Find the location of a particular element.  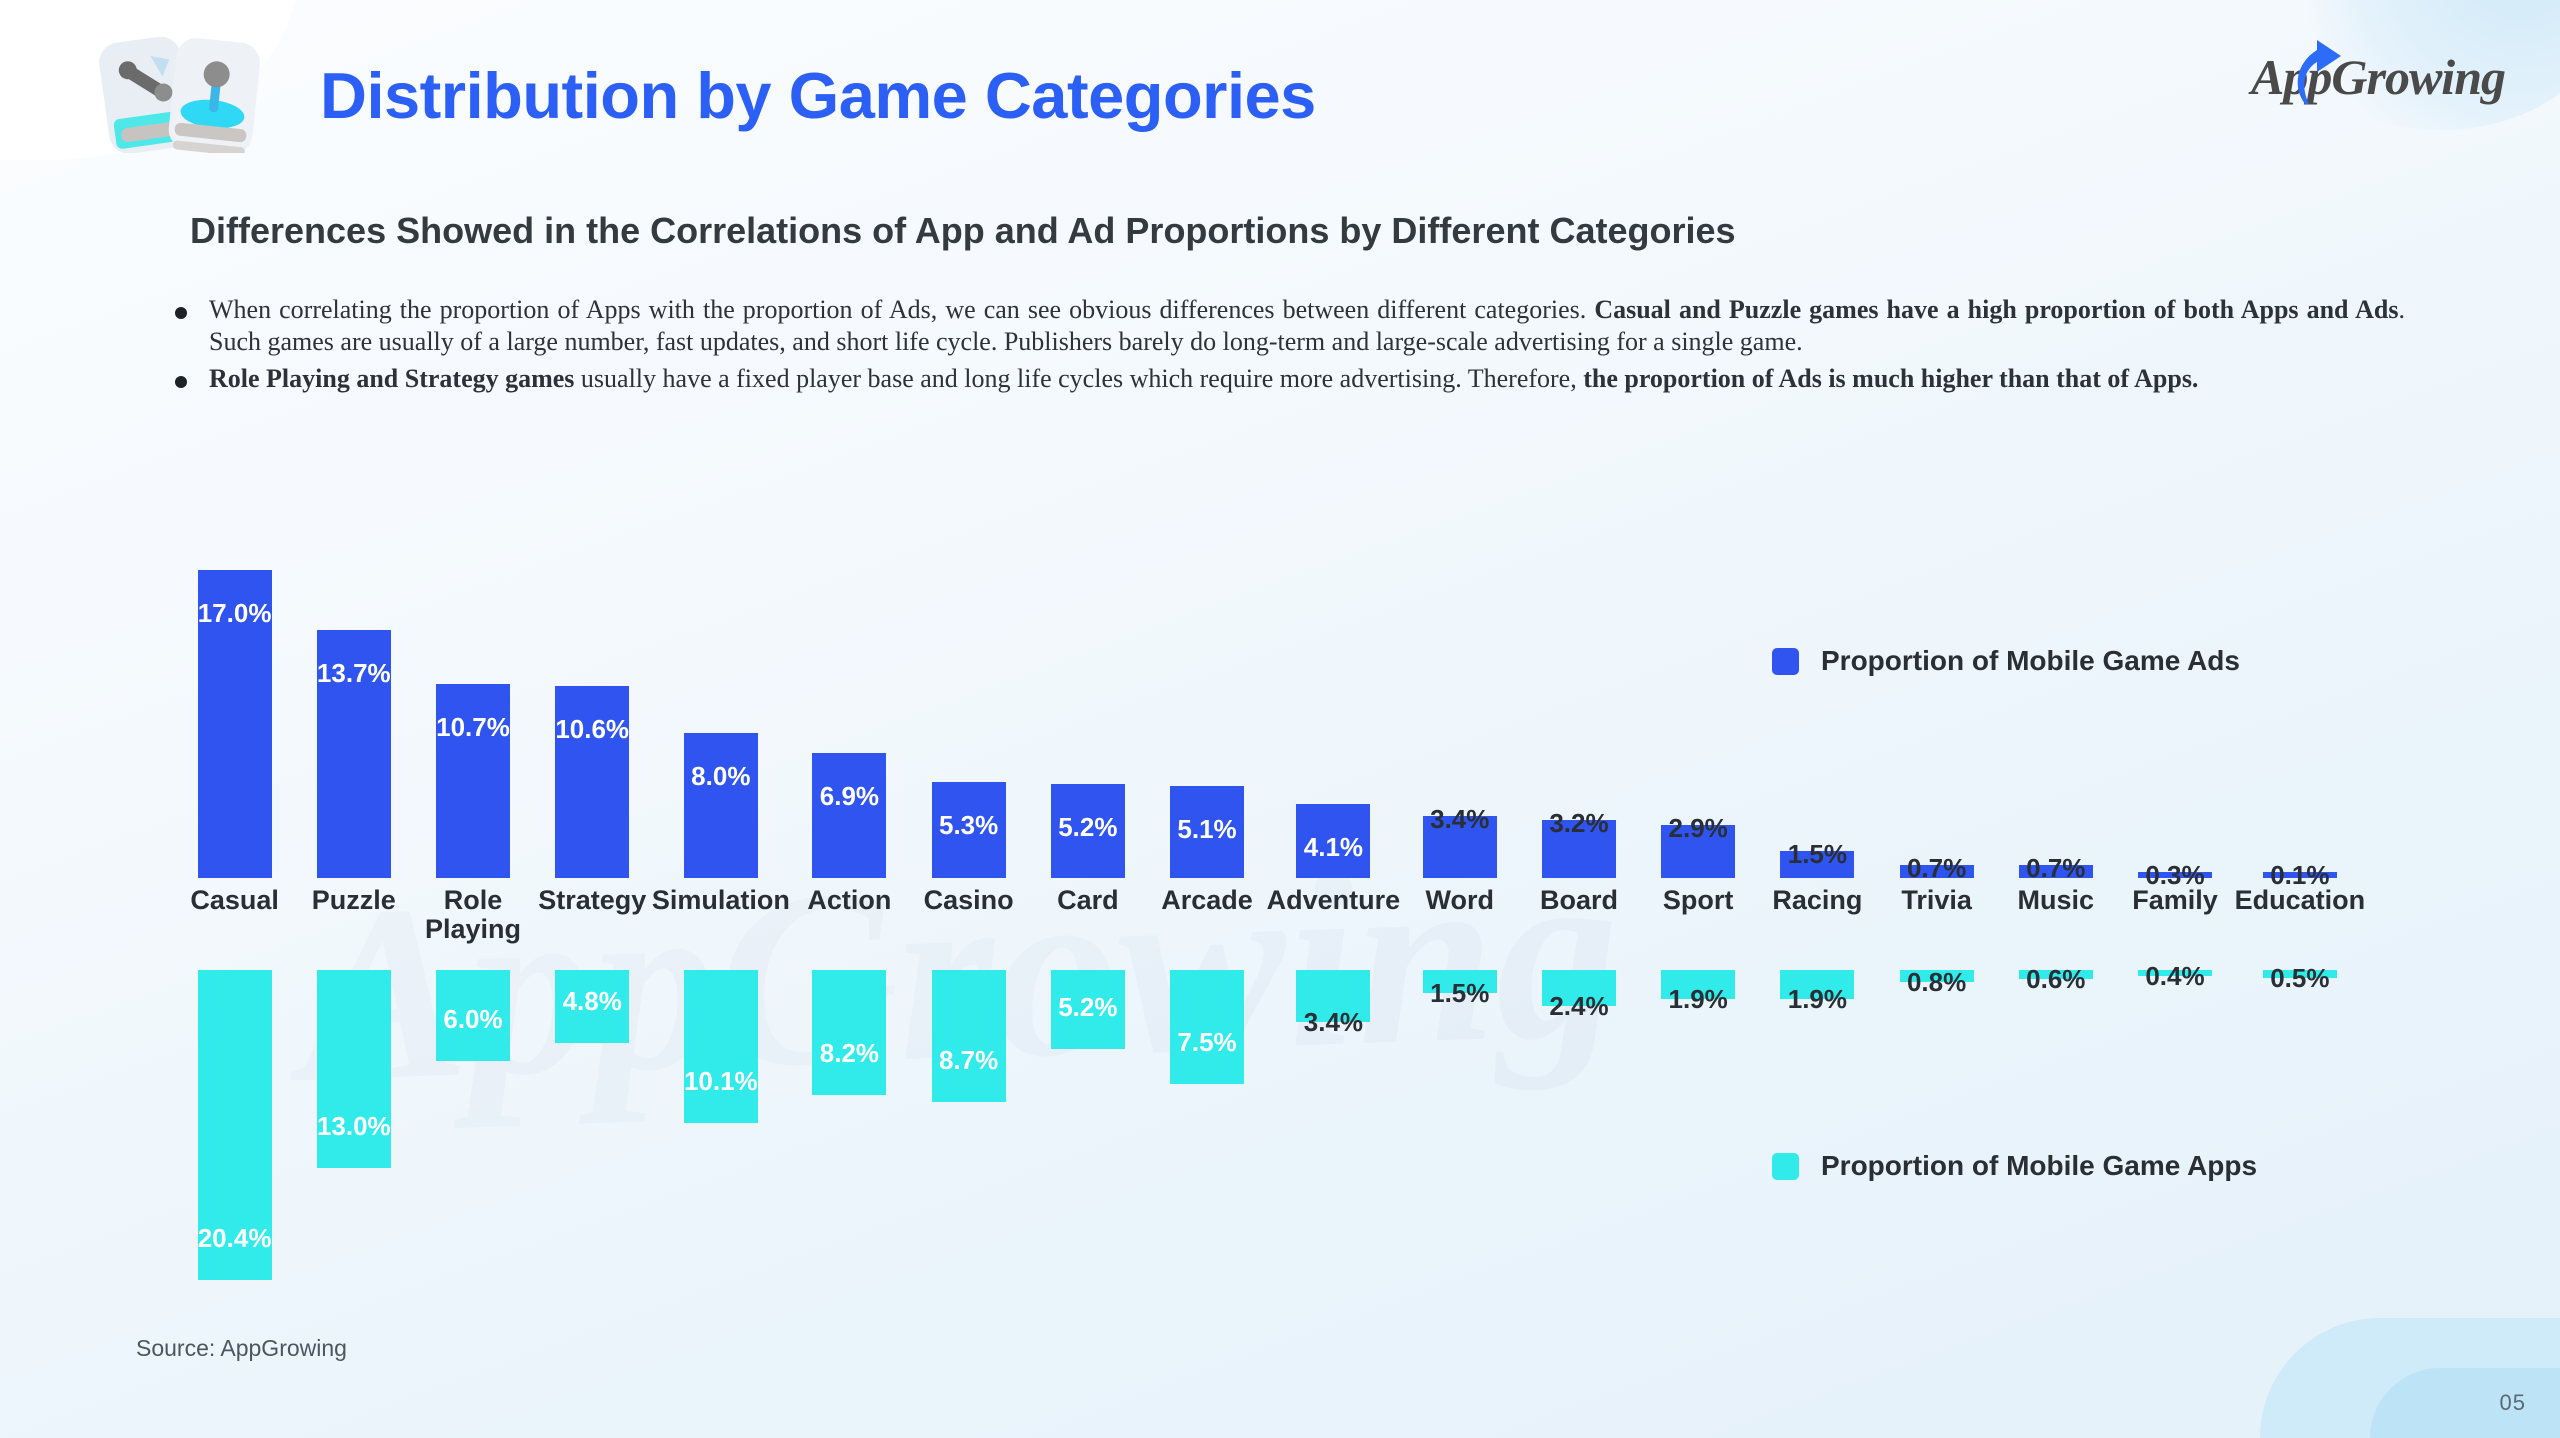

apps-bar: 0.4% is located at coordinates (2174, 976).